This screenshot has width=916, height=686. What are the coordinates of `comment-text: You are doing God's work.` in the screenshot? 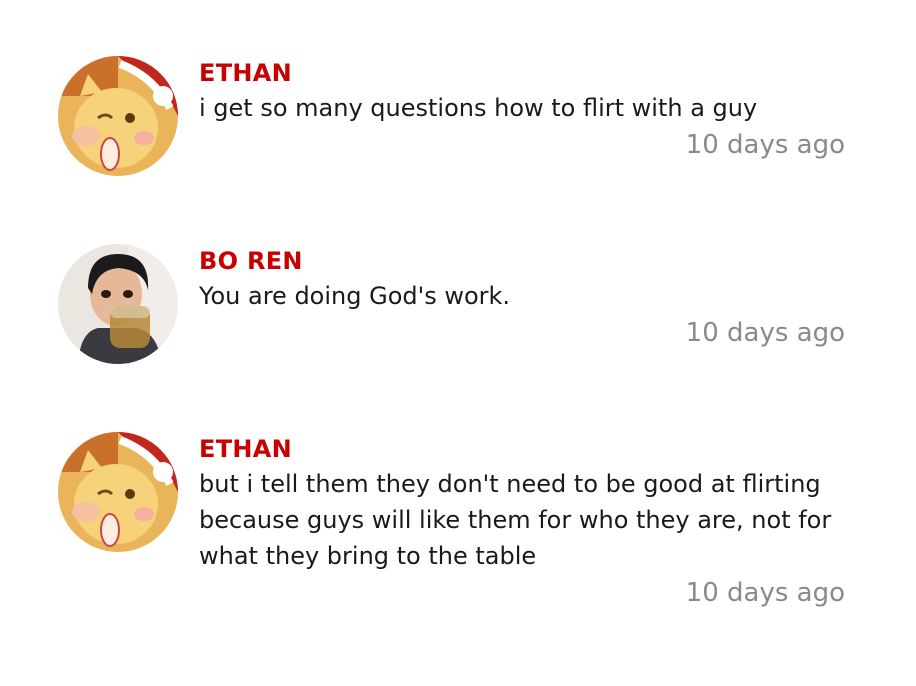 It's located at (355, 296).